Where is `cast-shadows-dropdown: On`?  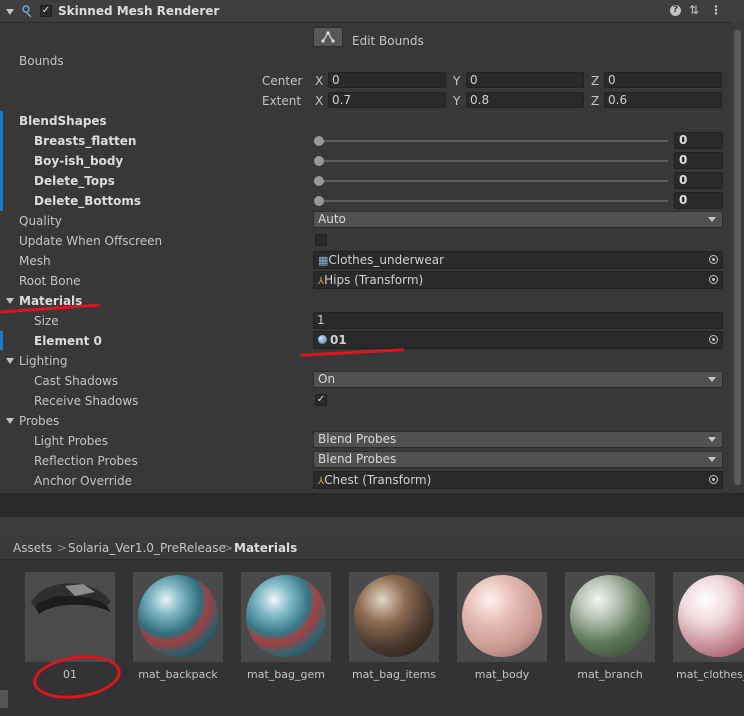 cast-shadows-dropdown: On is located at coordinates (518, 379).